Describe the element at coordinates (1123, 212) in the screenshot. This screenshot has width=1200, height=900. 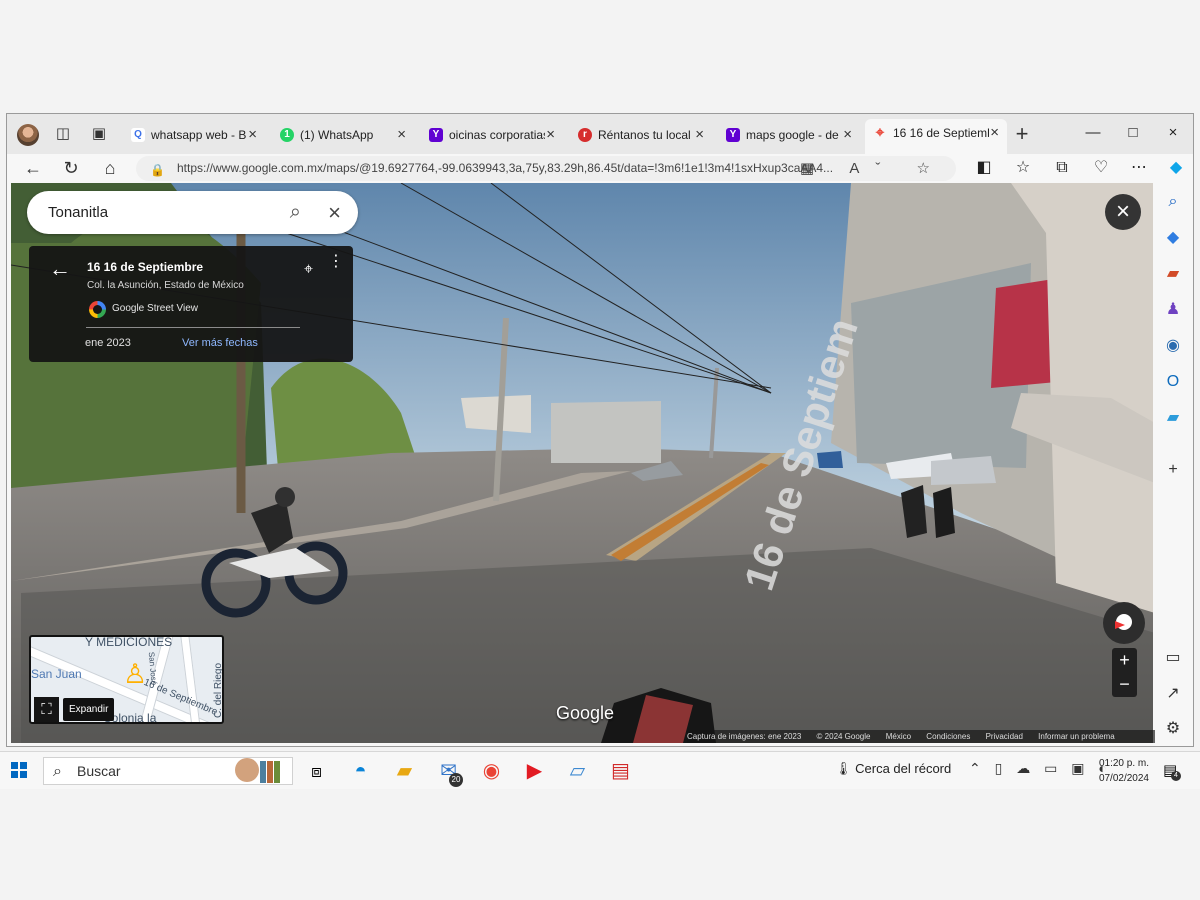
I see `close-street-view-button: ×` at that location.